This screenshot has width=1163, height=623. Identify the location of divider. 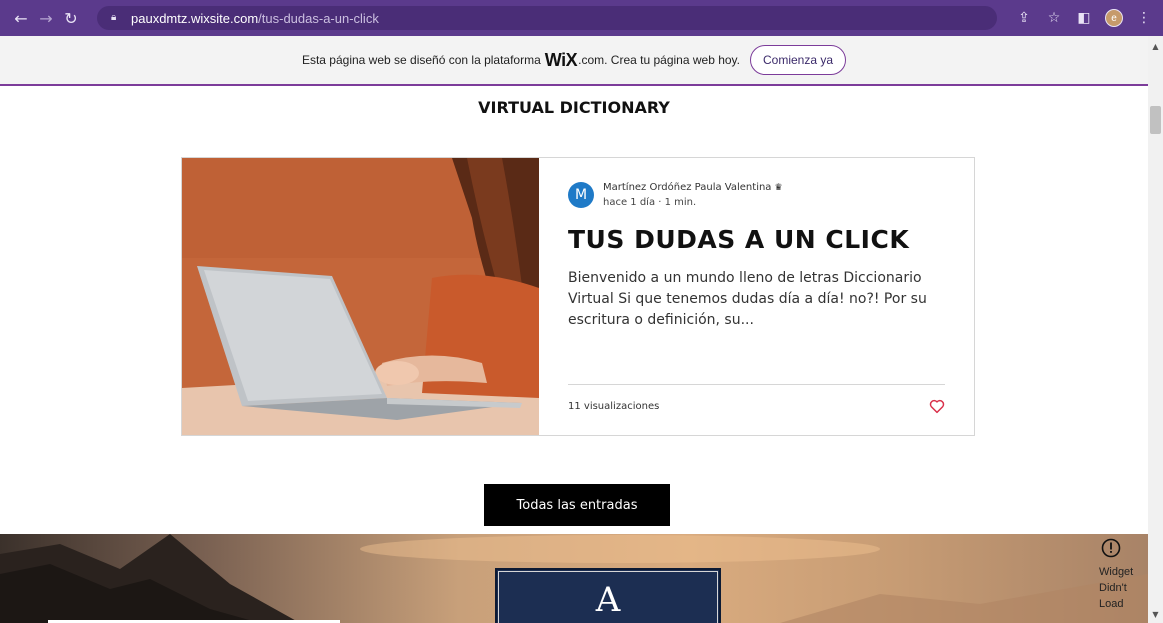
(756, 384).